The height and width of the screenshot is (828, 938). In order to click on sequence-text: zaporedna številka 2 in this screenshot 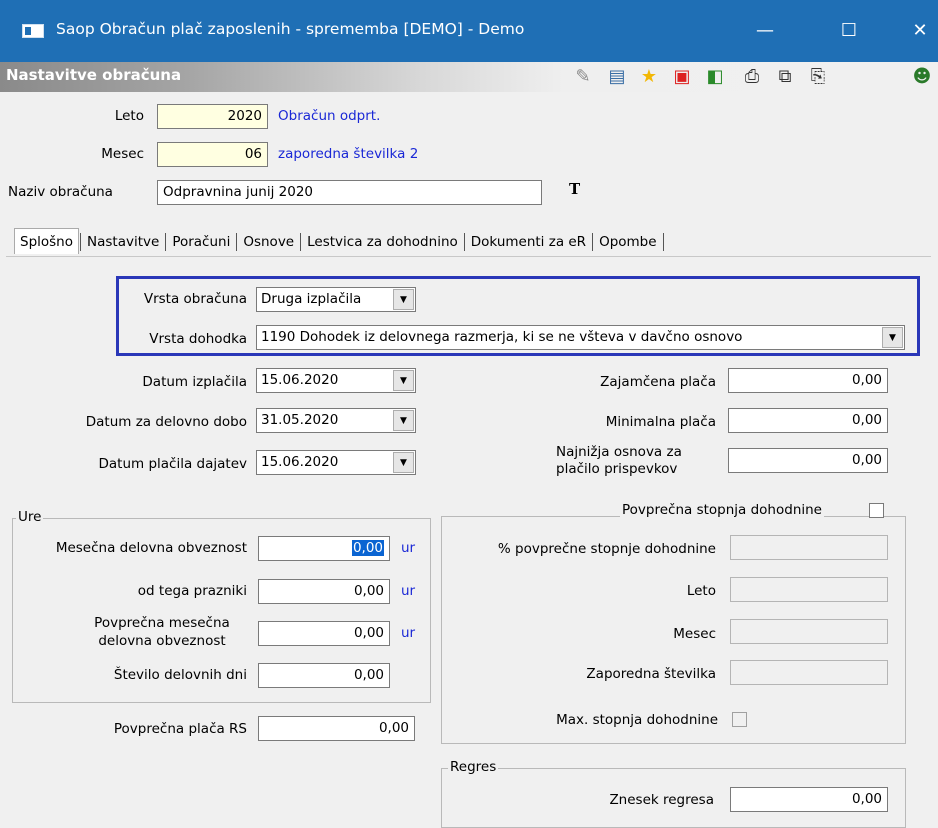, I will do `click(348, 154)`.